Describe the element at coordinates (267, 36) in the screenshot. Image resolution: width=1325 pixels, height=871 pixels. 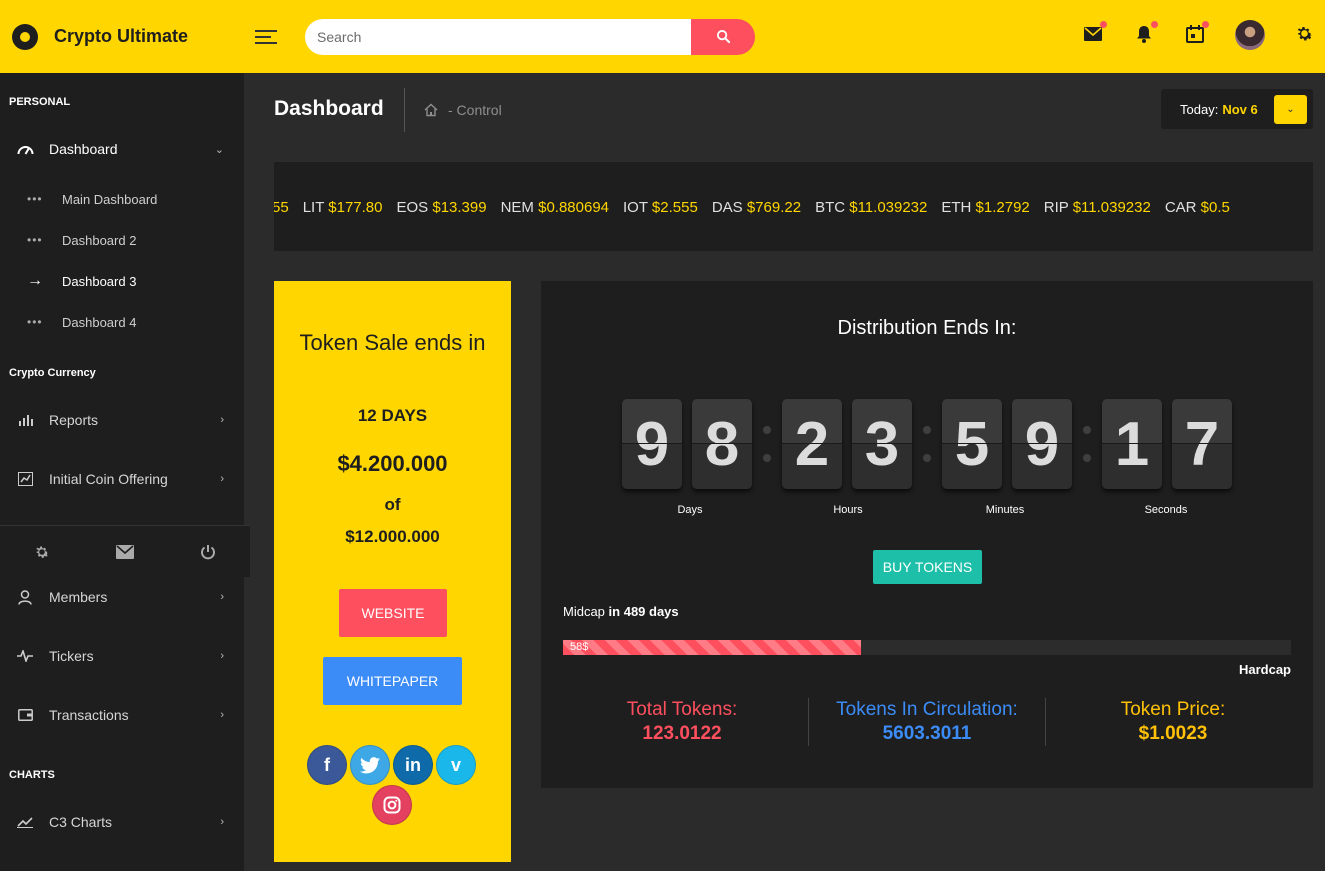
I see `menu-toggle-icon` at that location.